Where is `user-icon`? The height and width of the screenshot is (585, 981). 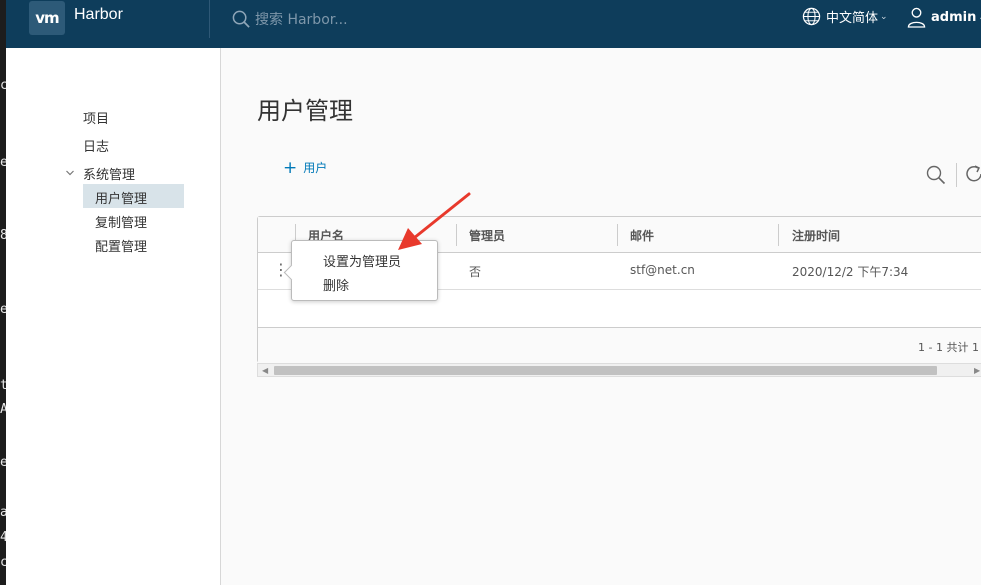 user-icon is located at coordinates (916, 17).